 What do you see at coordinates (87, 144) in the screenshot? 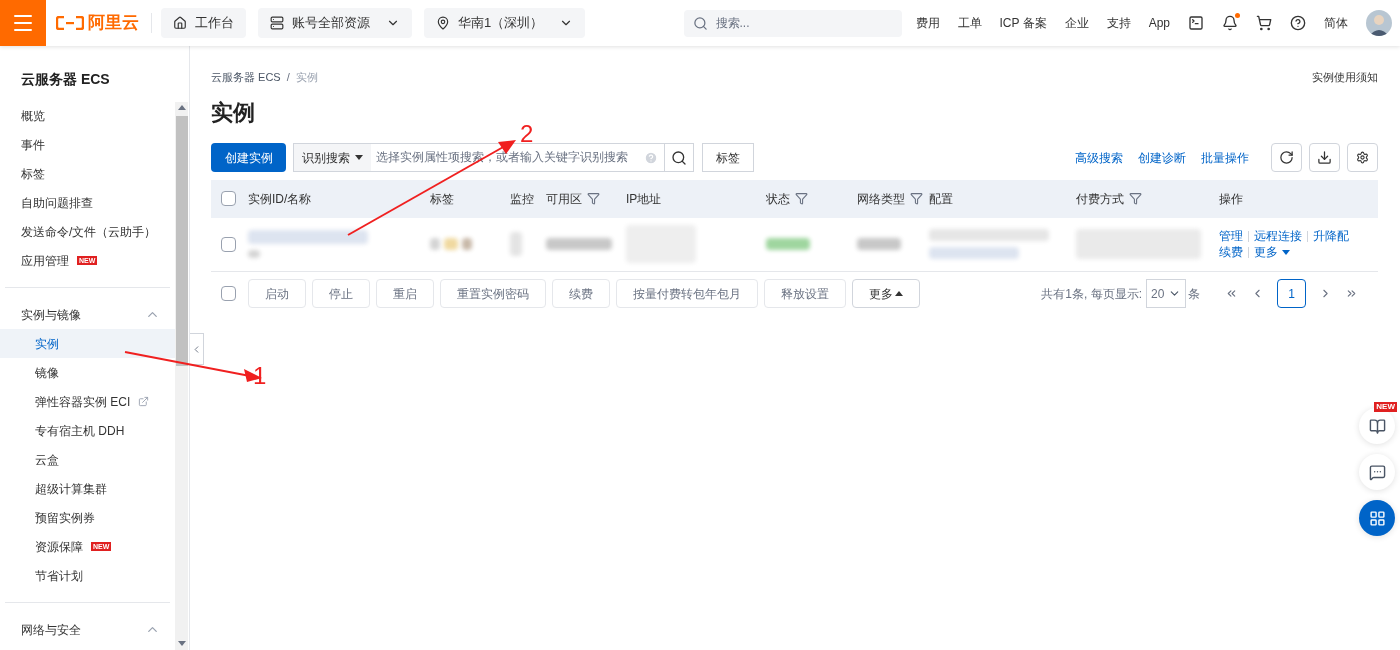
I see `sidebar-item: 事件` at bounding box center [87, 144].